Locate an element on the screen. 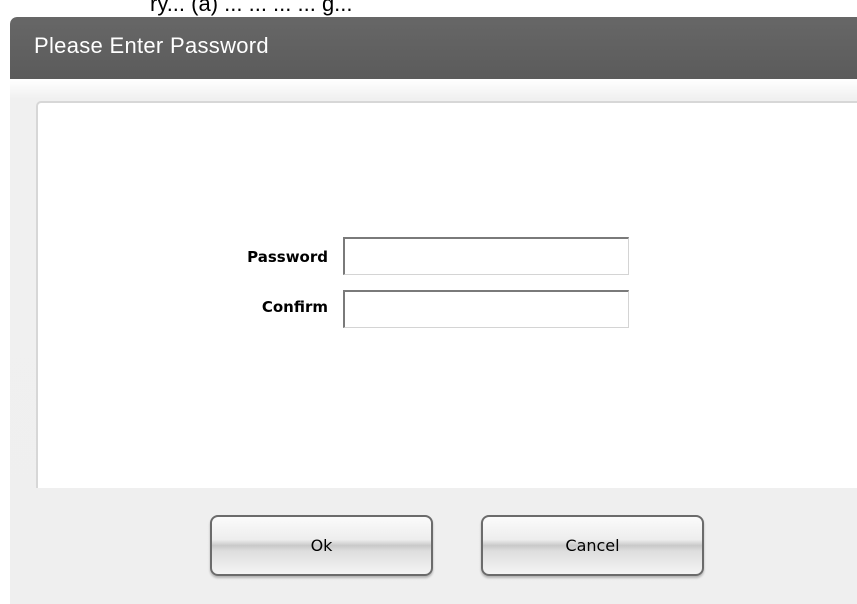  confirm-input is located at coordinates (486, 309).